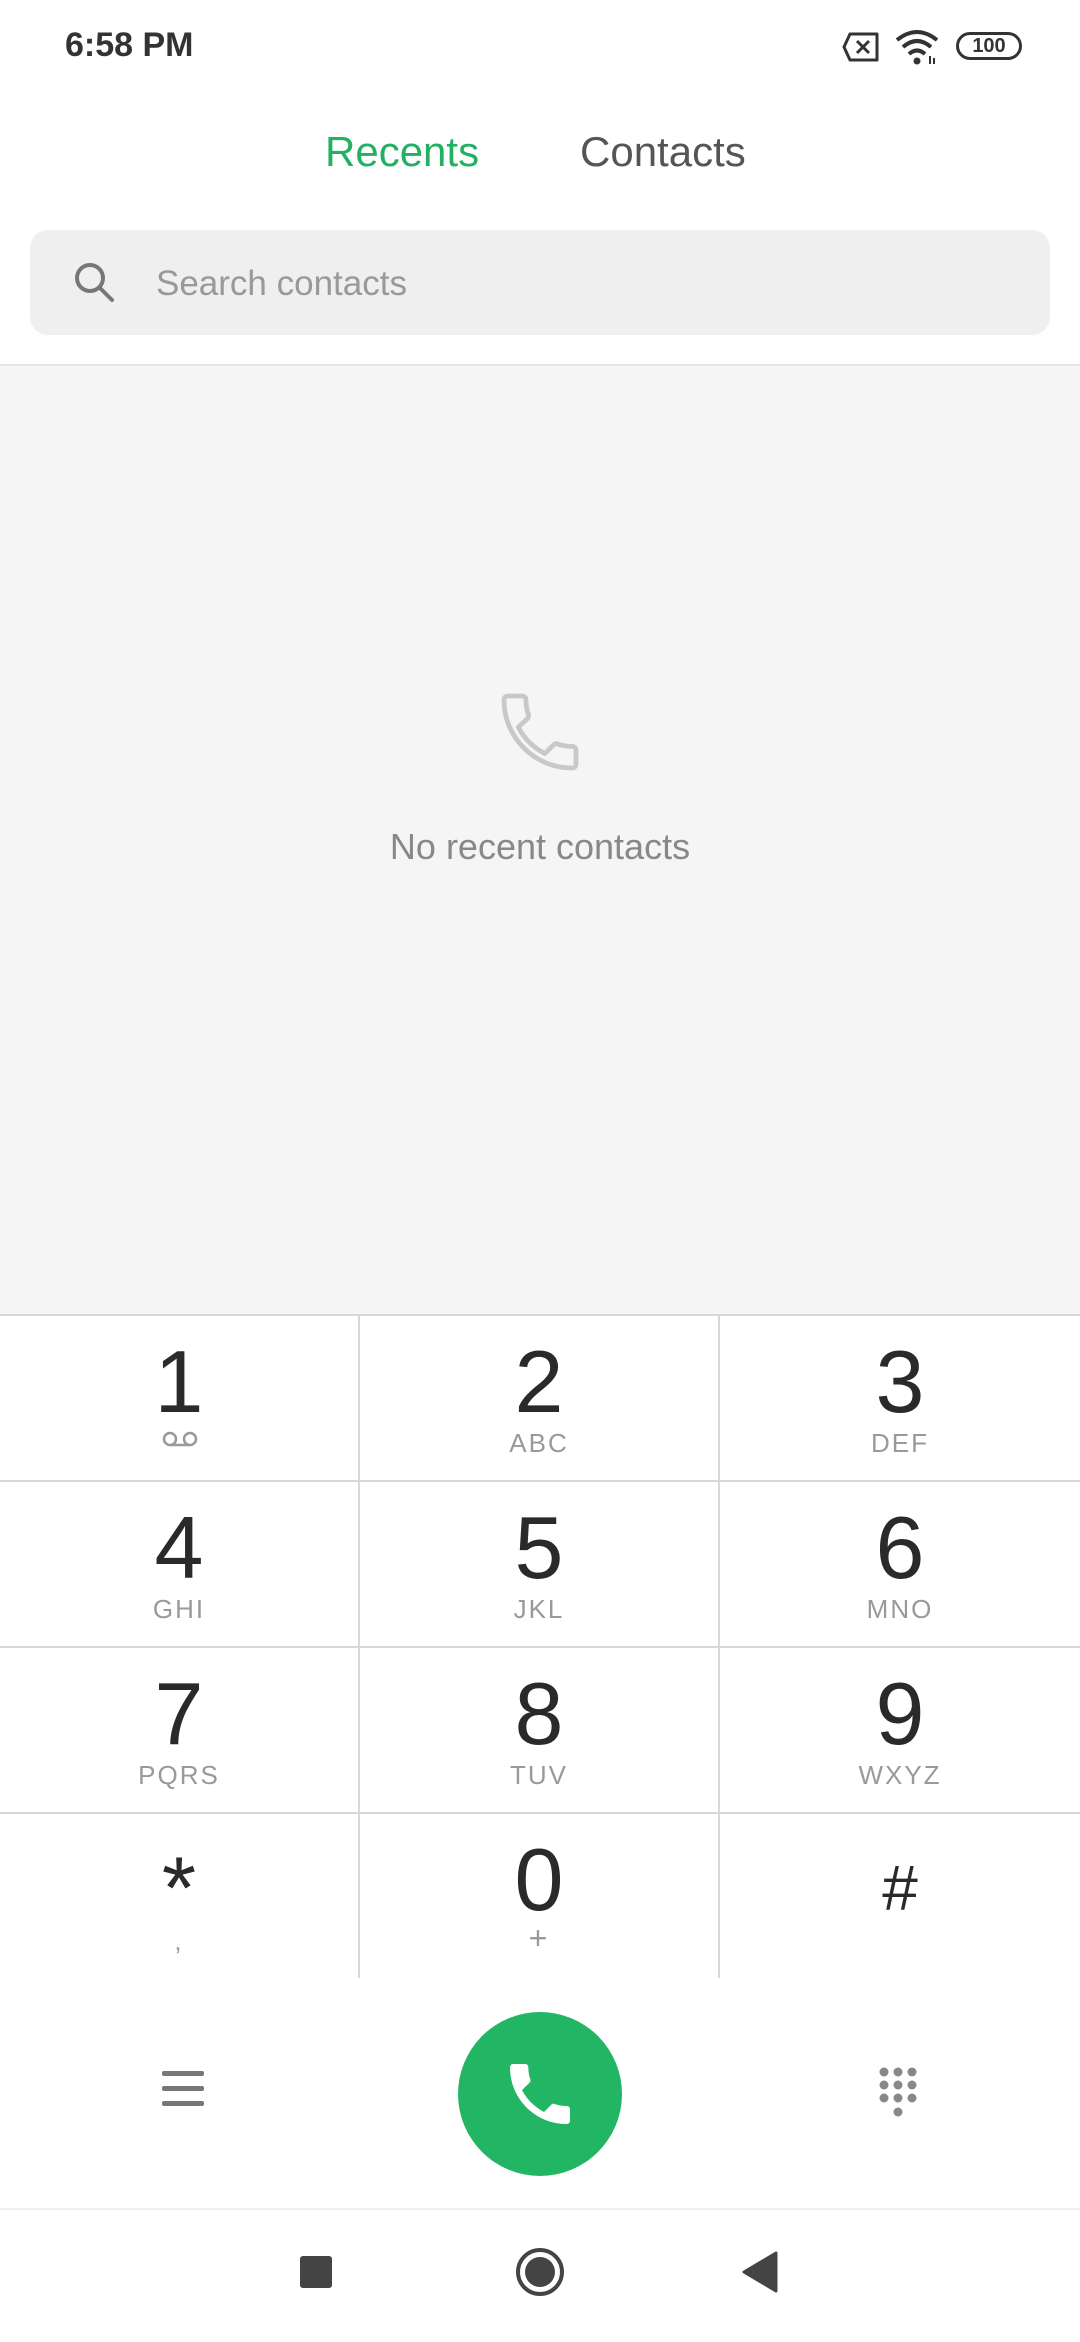 The height and width of the screenshot is (2342, 1080). I want to click on key-letters: ABC, so click(539, 1443).